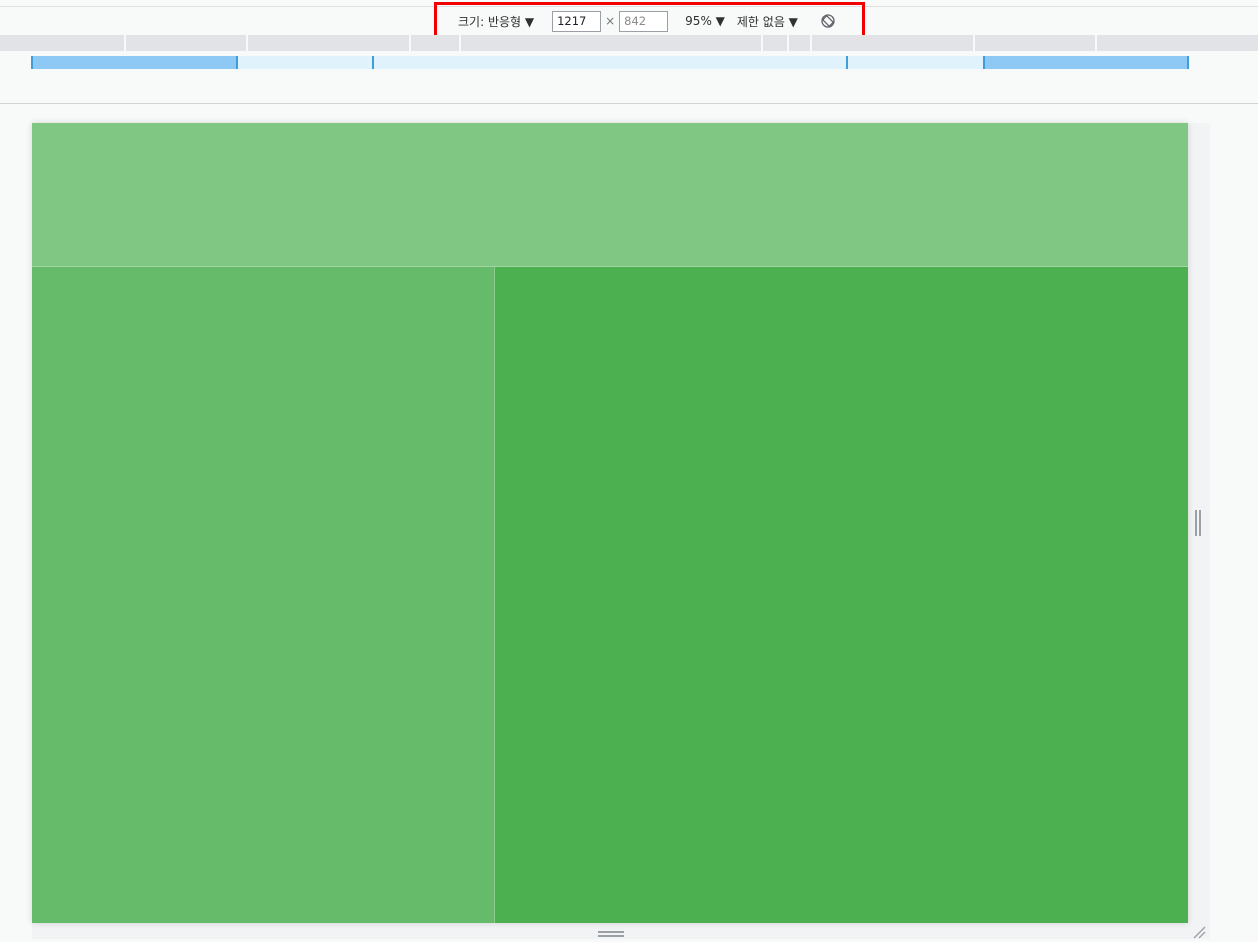 This screenshot has height=942, width=1258. What do you see at coordinates (610, 21) in the screenshot?
I see `times-symbol: ×` at bounding box center [610, 21].